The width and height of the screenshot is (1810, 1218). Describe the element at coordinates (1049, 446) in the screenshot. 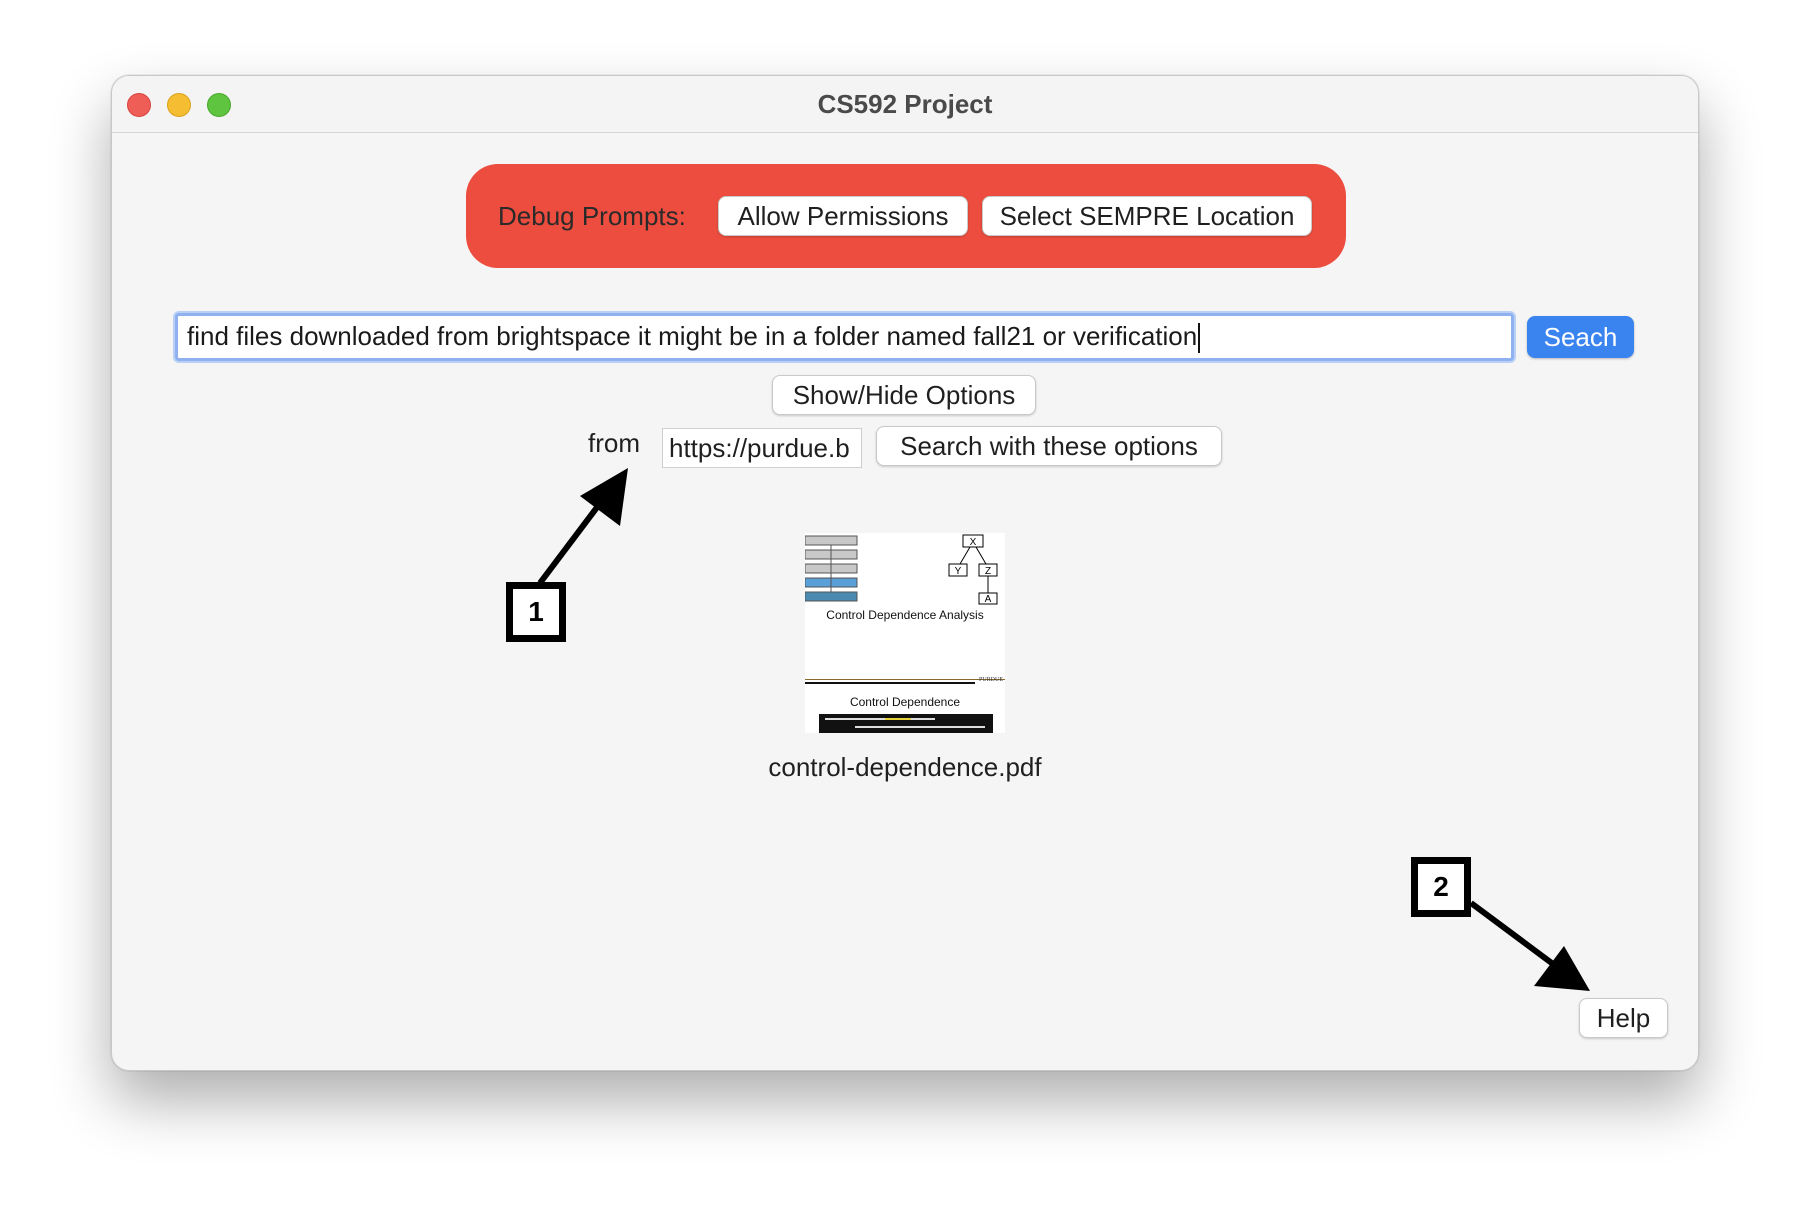

I see `search-with-options-button: Search with these options` at that location.